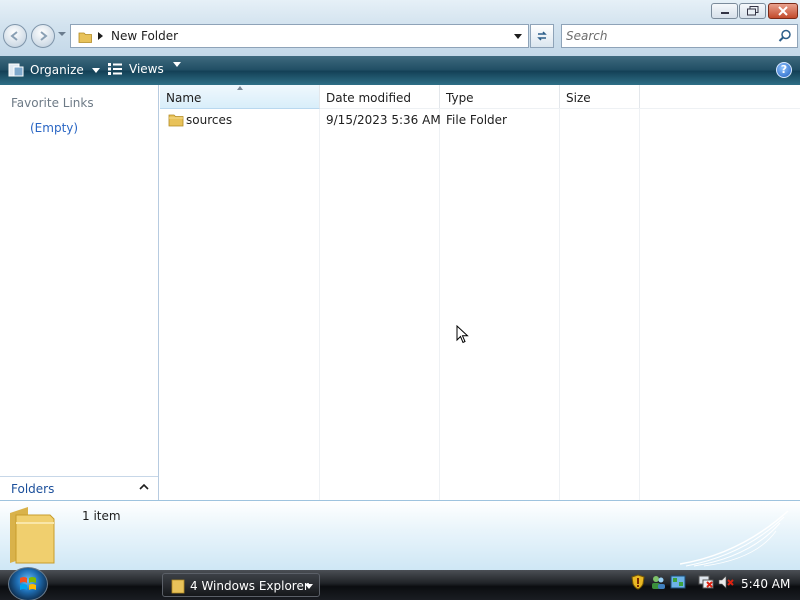  Describe the element at coordinates (668, 36) in the screenshot. I see `search-input` at that location.